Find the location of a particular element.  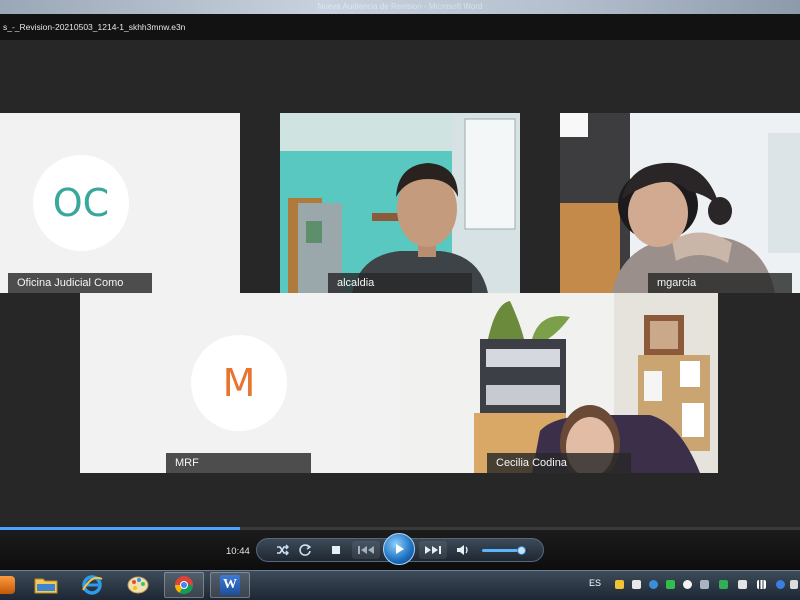

participant-avatar: M is located at coordinates (239, 383).